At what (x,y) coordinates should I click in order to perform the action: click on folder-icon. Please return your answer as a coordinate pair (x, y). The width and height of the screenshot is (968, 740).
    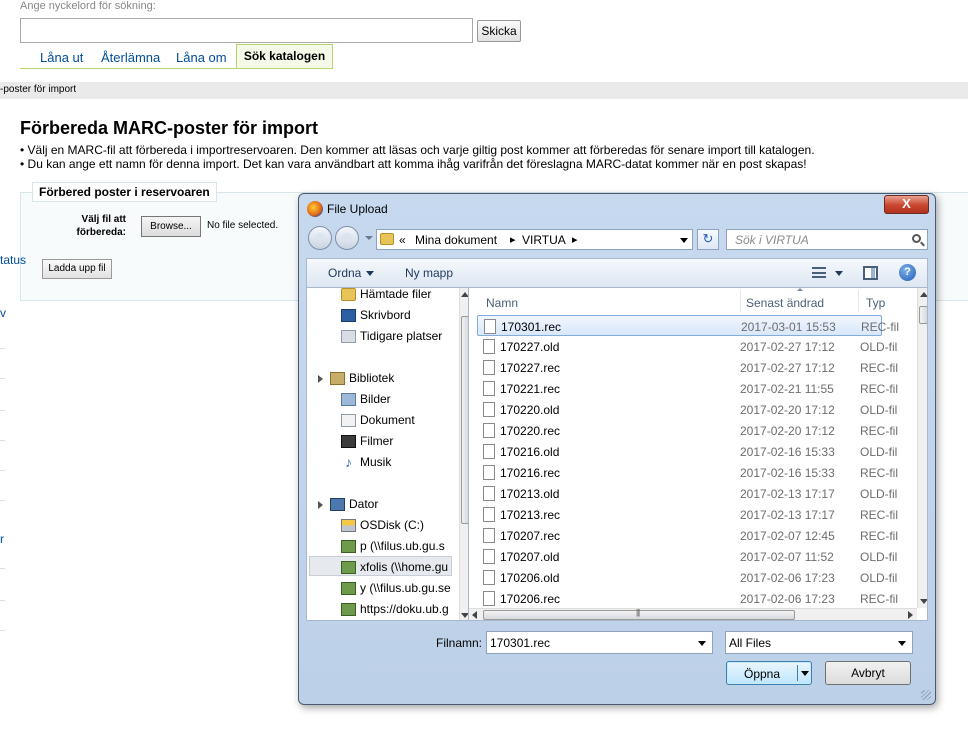
    Looking at the image, I should click on (387, 239).